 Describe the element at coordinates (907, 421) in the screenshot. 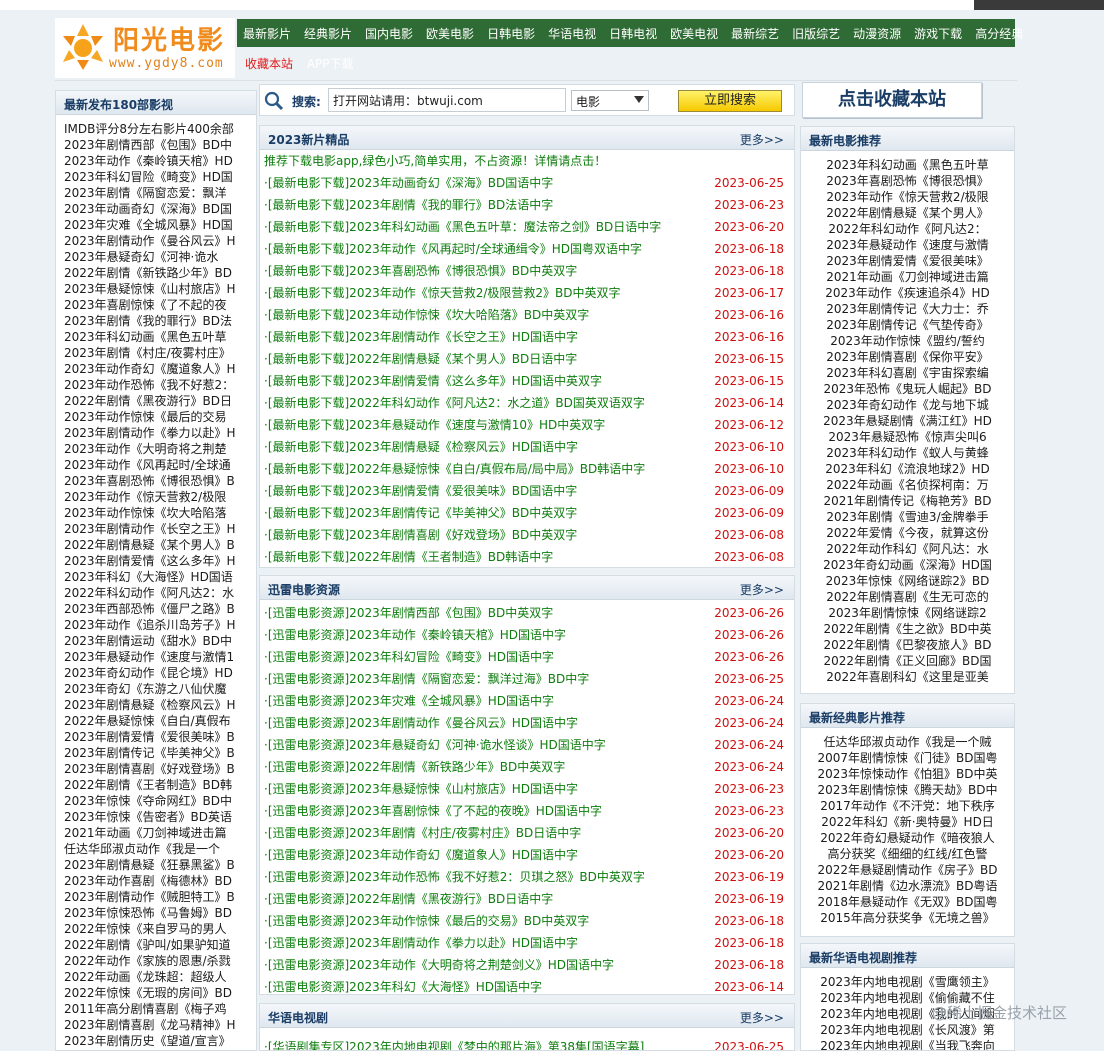

I see `right-list-item: 2023年悬疑剧情《满江红》HD` at that location.